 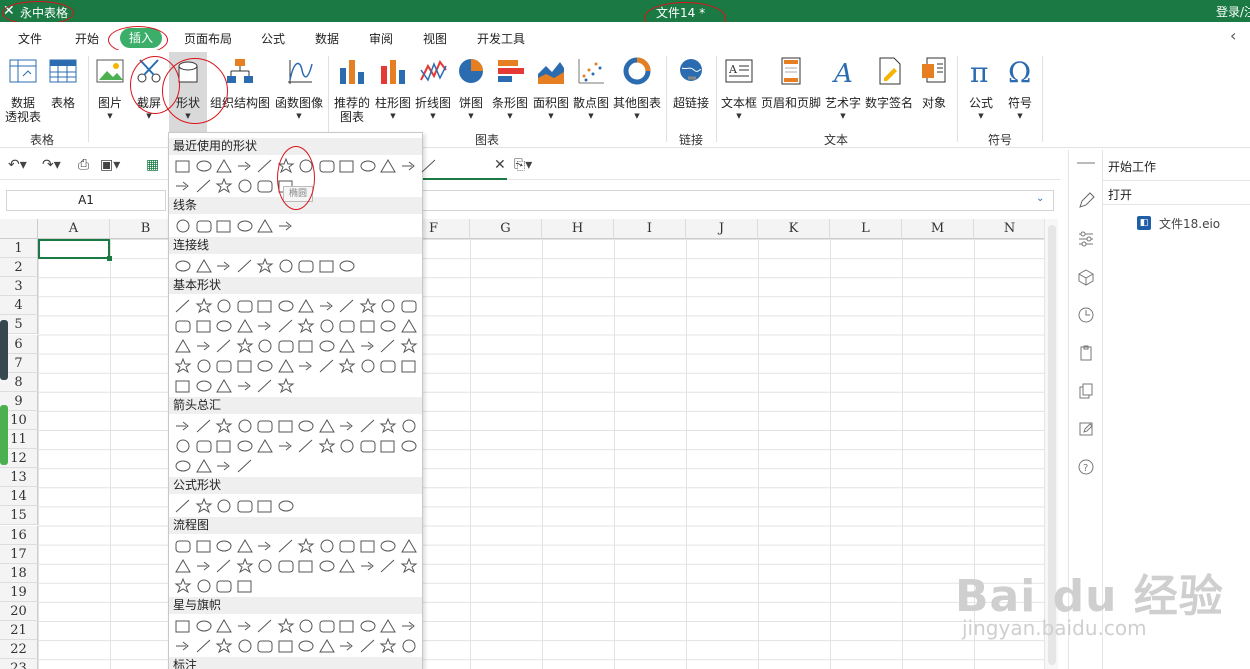 I want to click on manual-operation-shape-icon, so click(x=409, y=546).